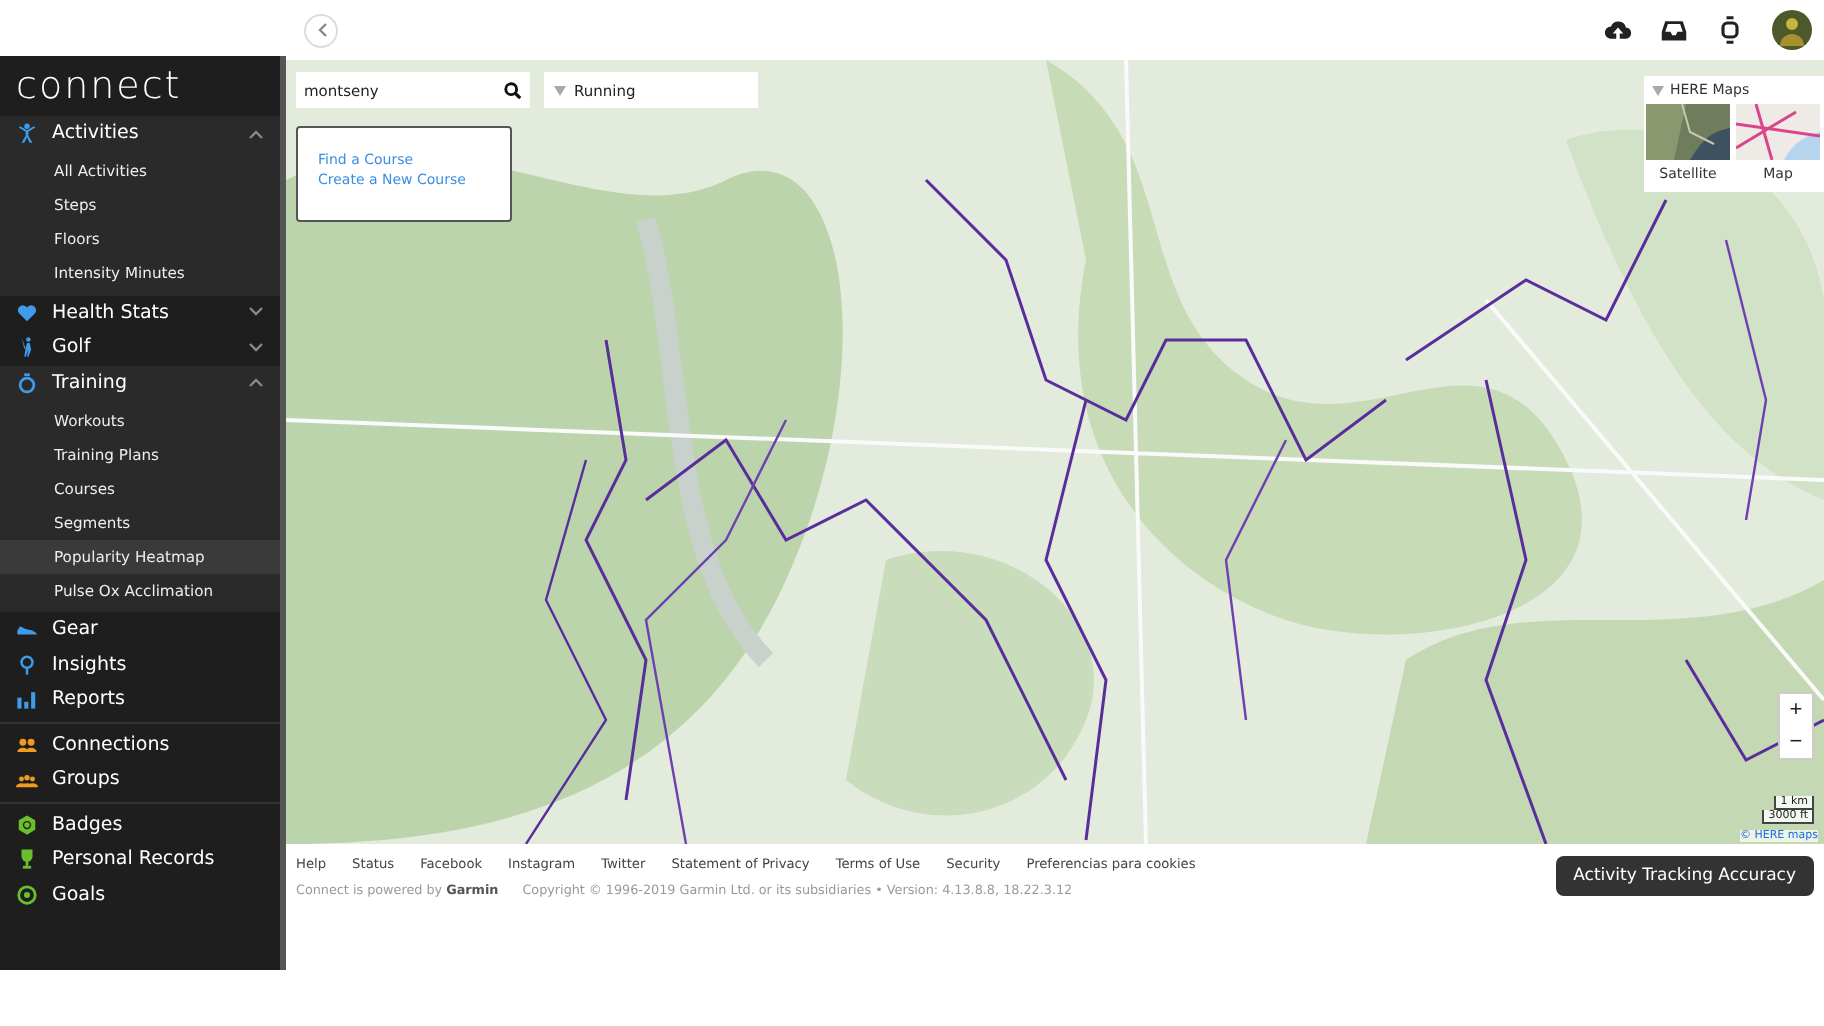 Image resolution: width=1824 pixels, height=1026 pixels. I want to click on sidebar-label: Activities, so click(96, 133).